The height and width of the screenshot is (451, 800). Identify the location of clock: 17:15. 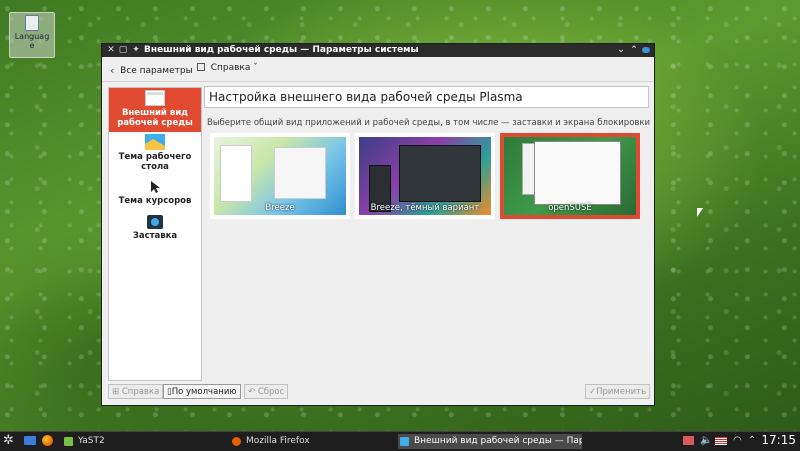
(778, 440).